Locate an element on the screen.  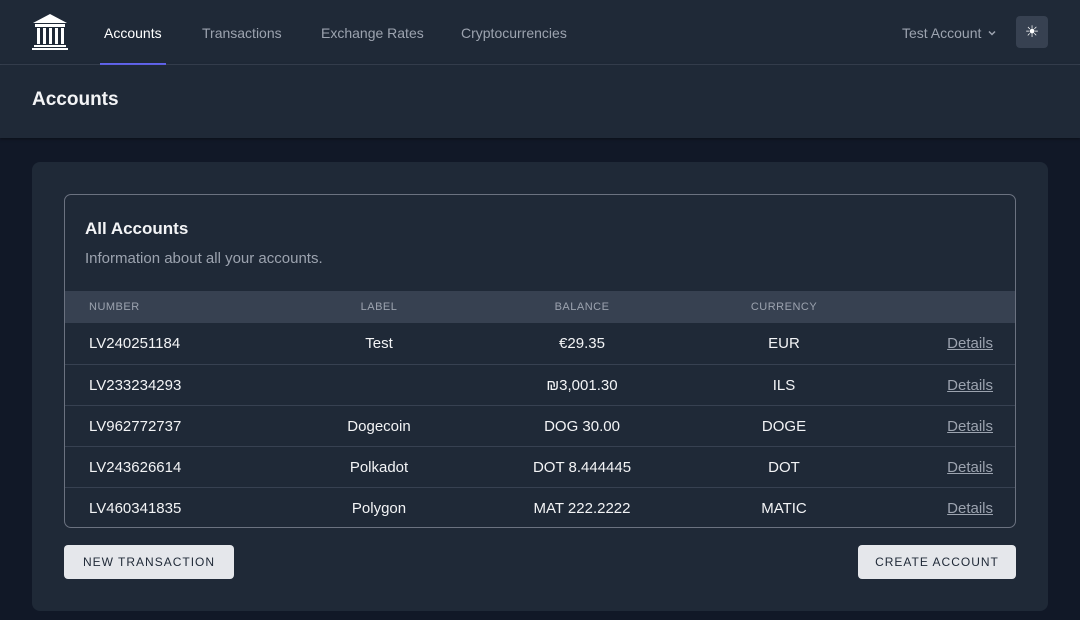
sun-icon: ☀ is located at coordinates (1032, 32).